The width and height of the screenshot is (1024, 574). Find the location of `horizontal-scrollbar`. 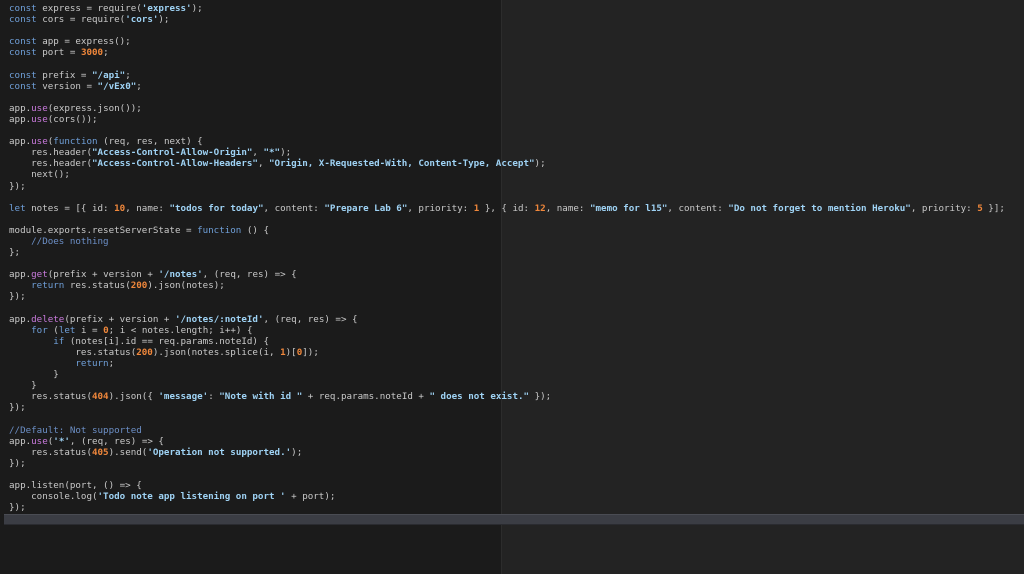

horizontal-scrollbar is located at coordinates (514, 519).